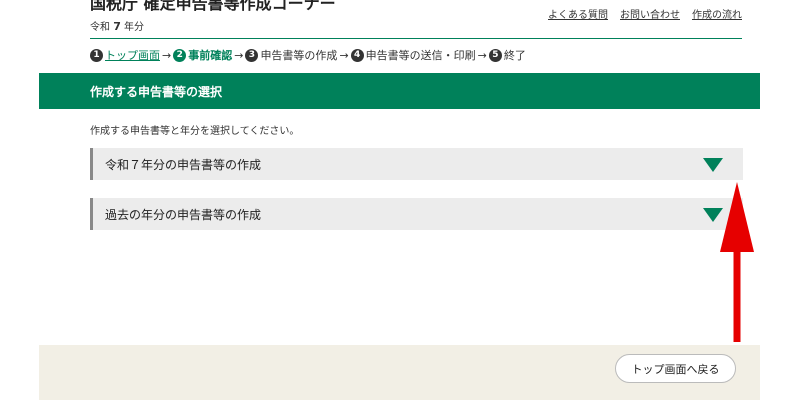  I want to click on accordion-past-years: 過去の年分の申告書等の作成, so click(416, 214).